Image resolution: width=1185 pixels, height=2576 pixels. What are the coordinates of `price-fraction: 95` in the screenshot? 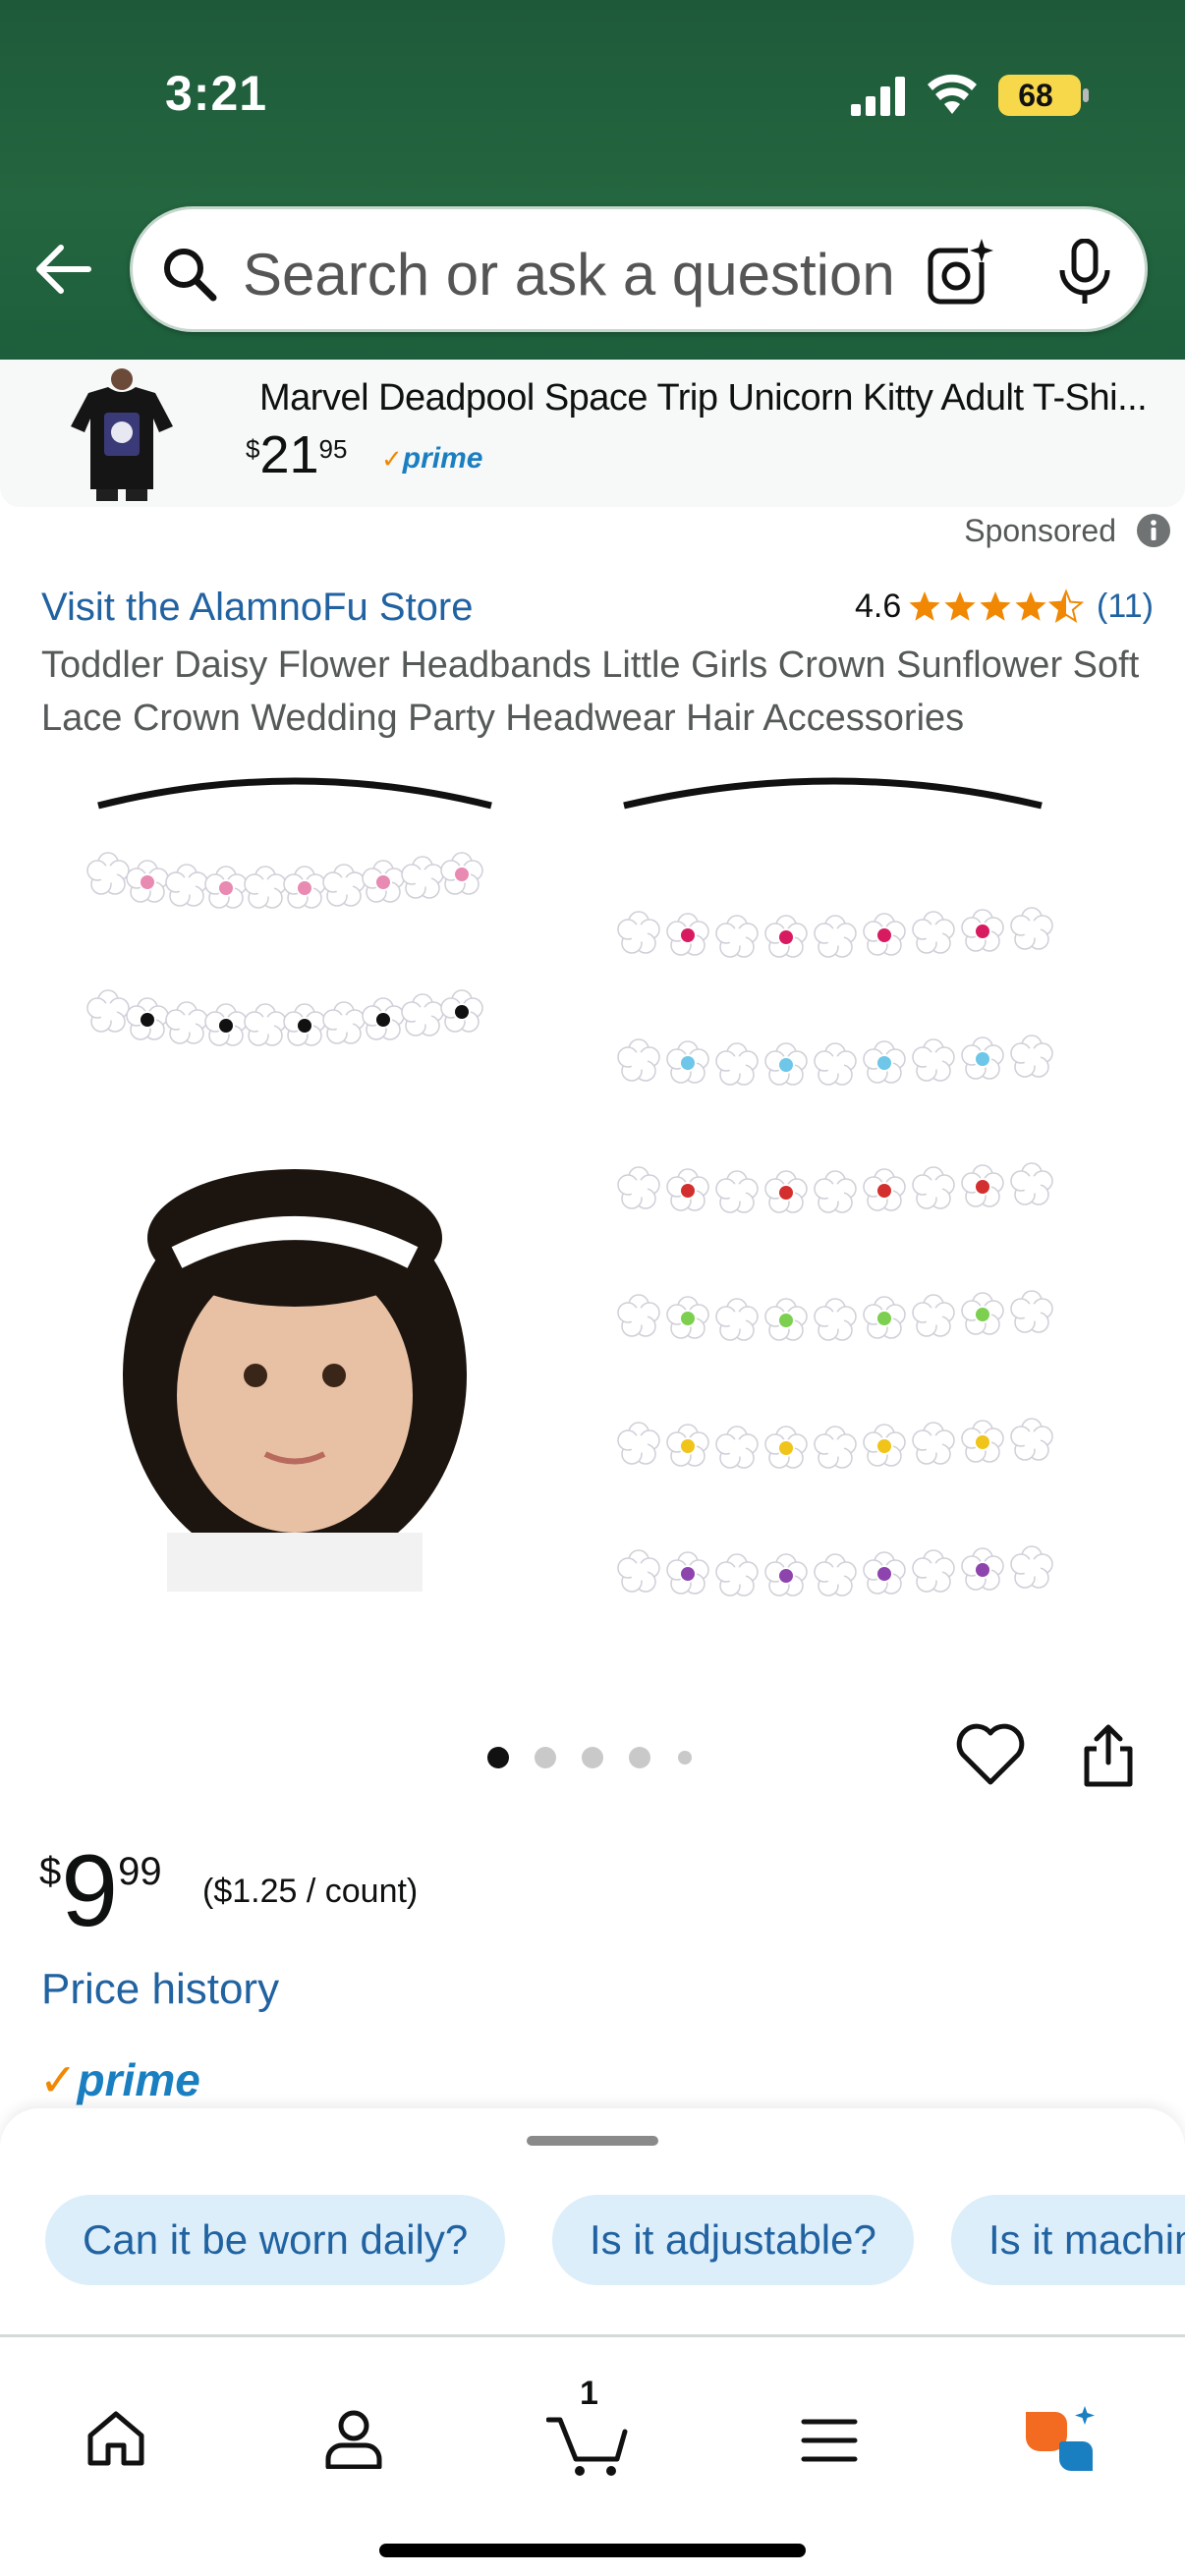 It's located at (333, 449).